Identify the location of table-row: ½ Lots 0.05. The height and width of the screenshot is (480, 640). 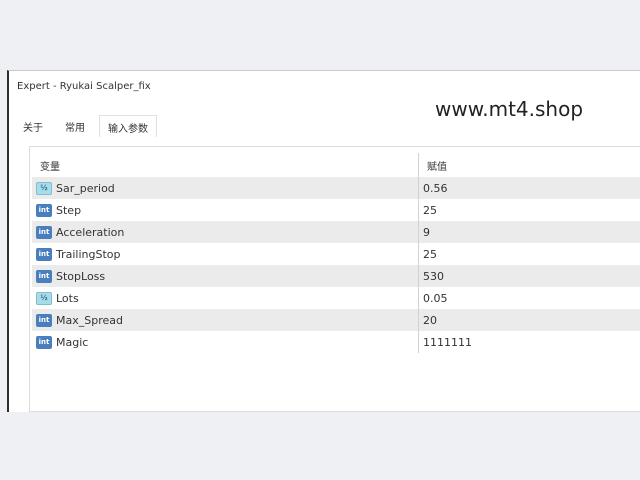
(336, 298).